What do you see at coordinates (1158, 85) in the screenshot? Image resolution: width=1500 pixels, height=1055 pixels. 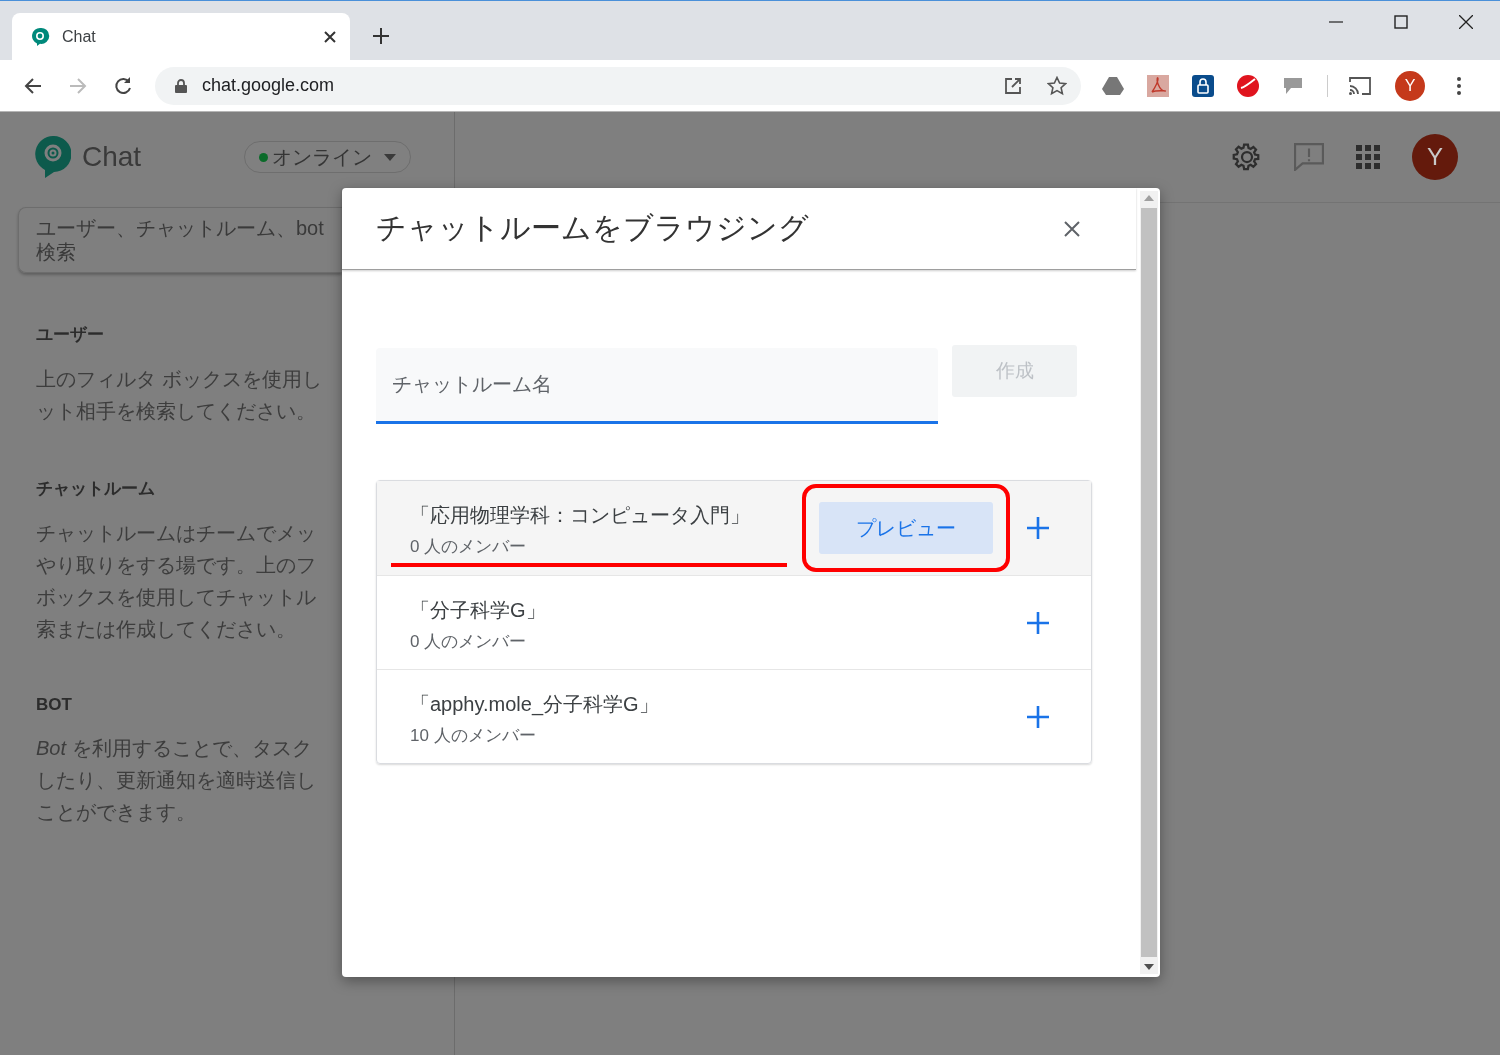 I see `pdf-icon` at bounding box center [1158, 85].